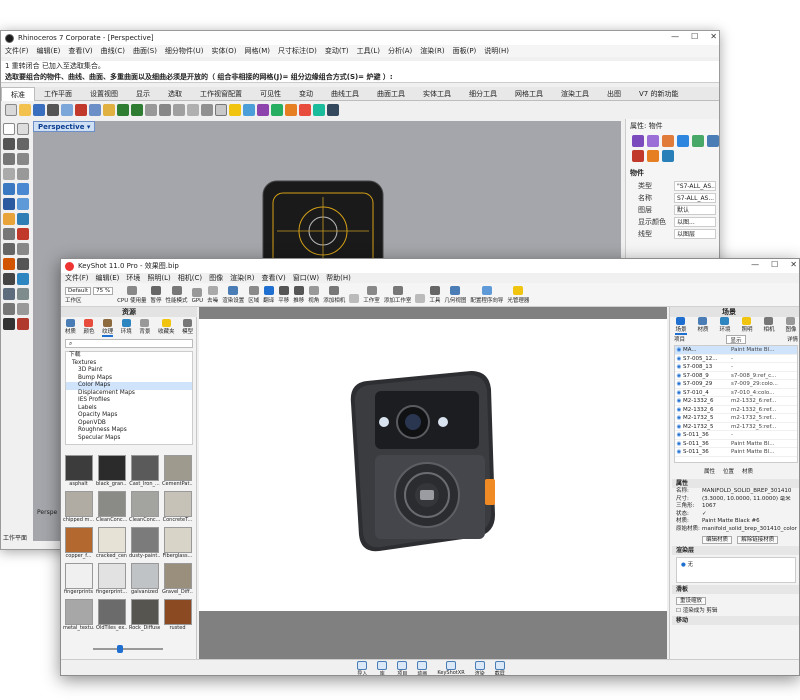  I want to click on texture-props-icon, so click(668, 141).